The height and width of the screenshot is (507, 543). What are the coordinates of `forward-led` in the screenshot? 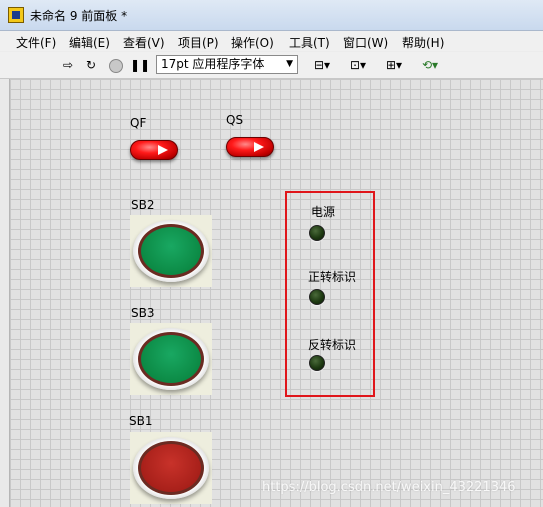 It's located at (317, 297).